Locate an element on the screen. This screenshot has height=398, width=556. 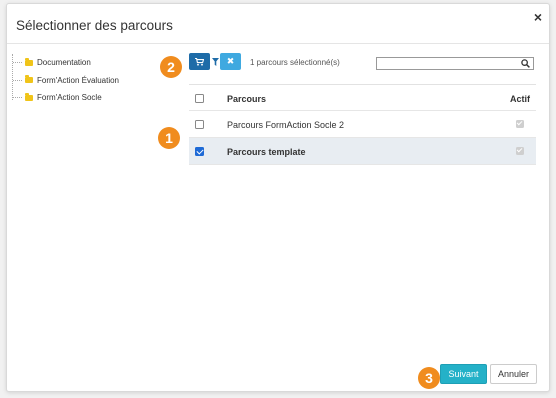
cart-icon is located at coordinates (199, 61).